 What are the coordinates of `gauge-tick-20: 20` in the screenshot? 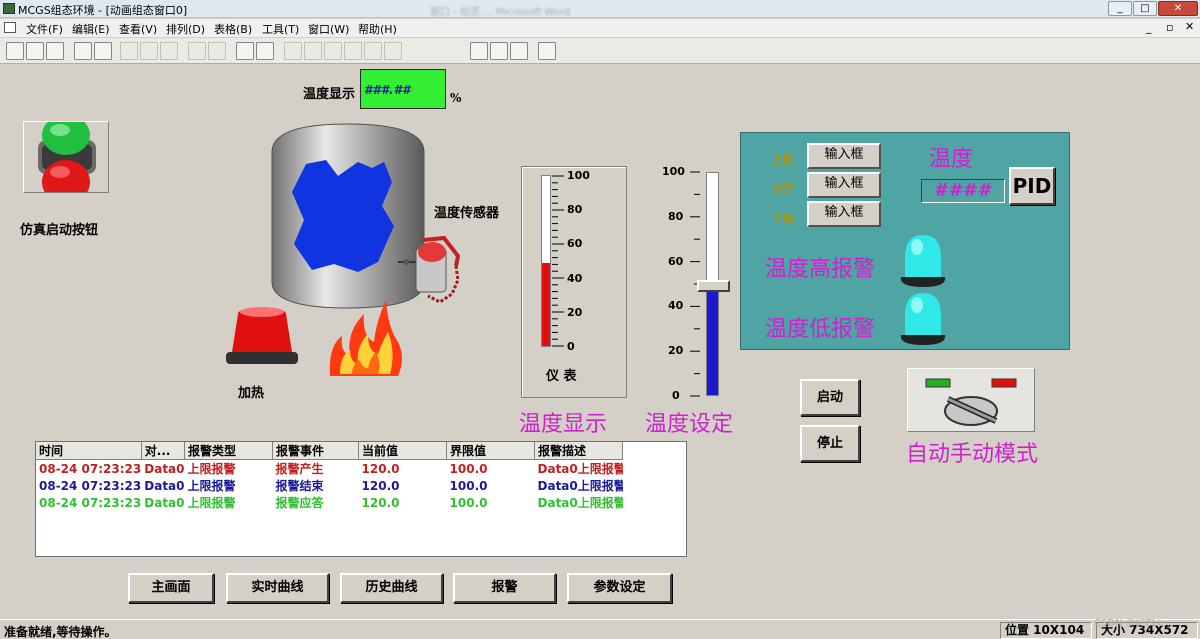 It's located at (575, 312).